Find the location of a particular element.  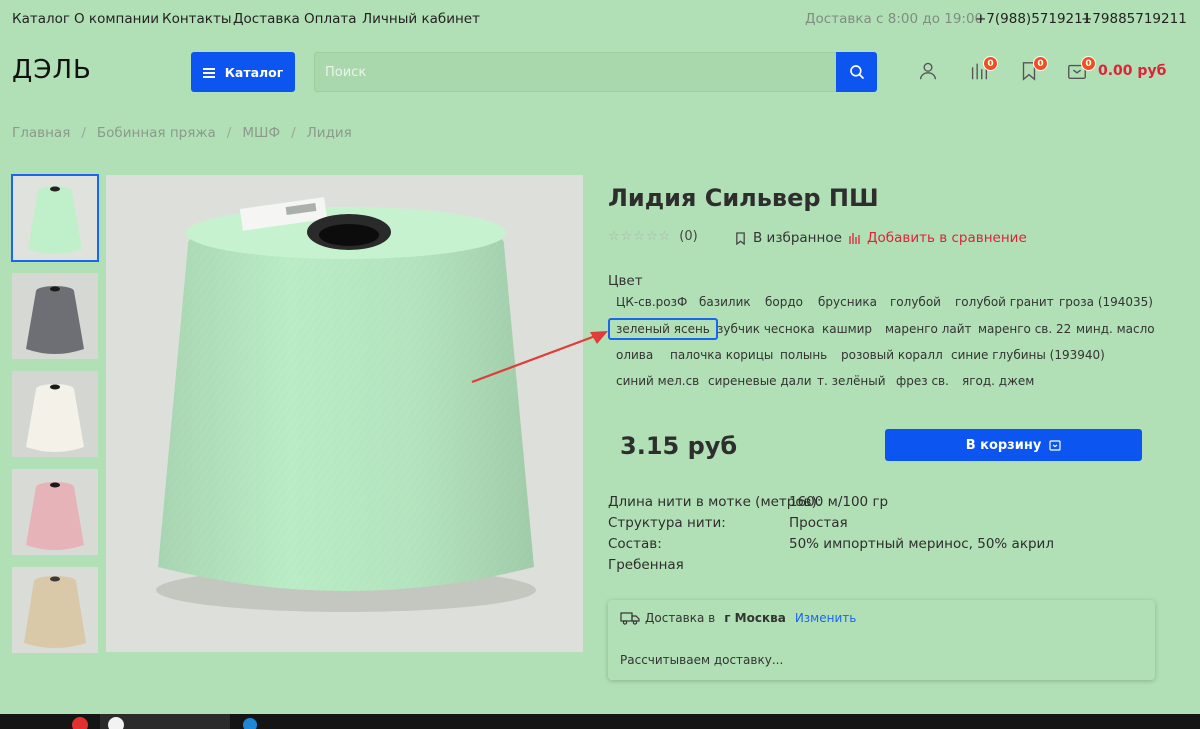

phone-secondary: +79885719211 is located at coordinates (1134, 19).